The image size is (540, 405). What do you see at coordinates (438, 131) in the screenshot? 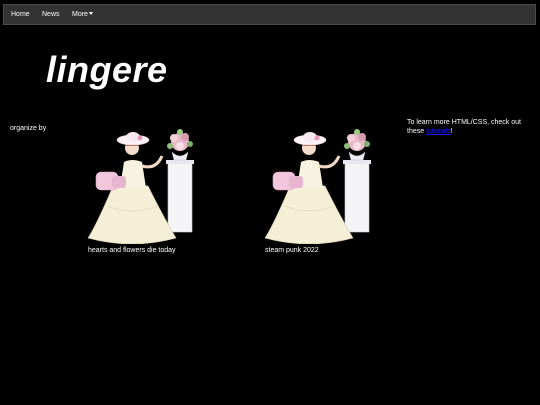
I see `tutorials-link: tutorials` at bounding box center [438, 131].